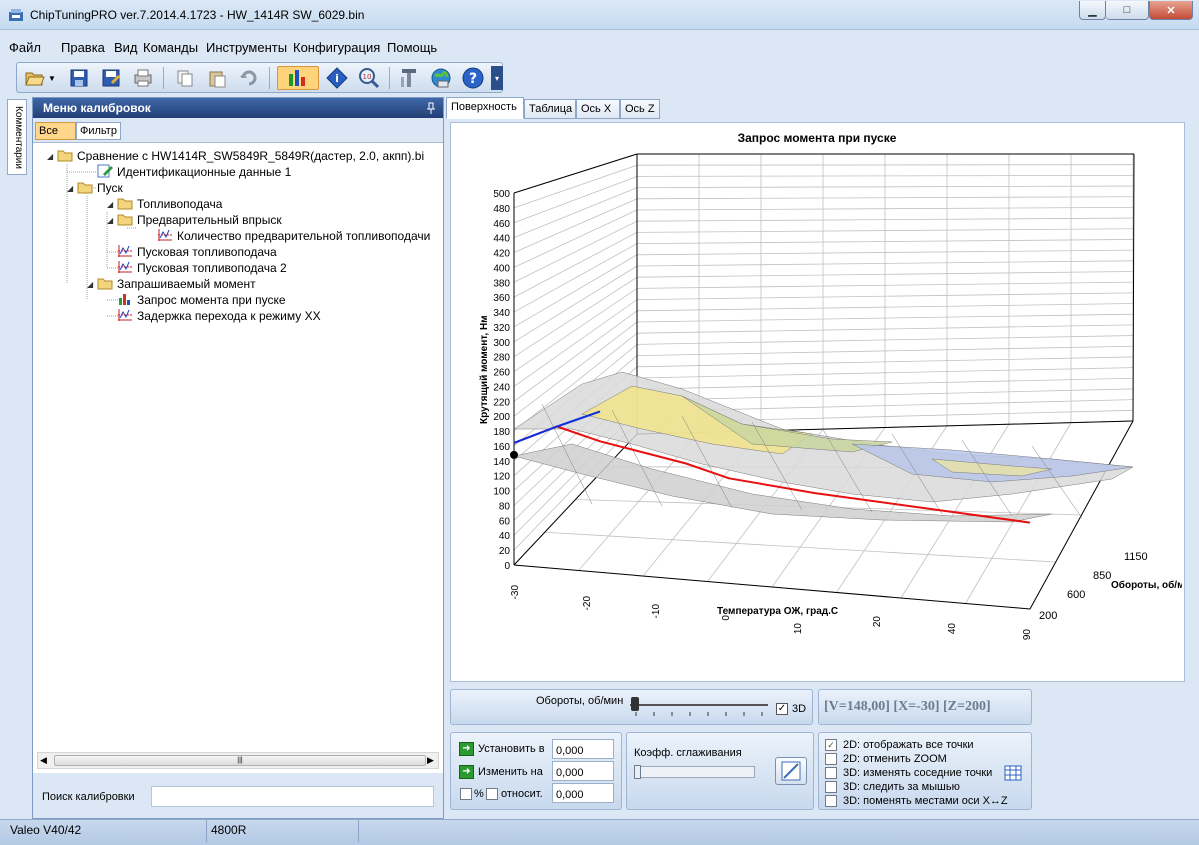  Describe the element at coordinates (412, 47) in the screenshot. I see `menu-help: Помощь` at that location.